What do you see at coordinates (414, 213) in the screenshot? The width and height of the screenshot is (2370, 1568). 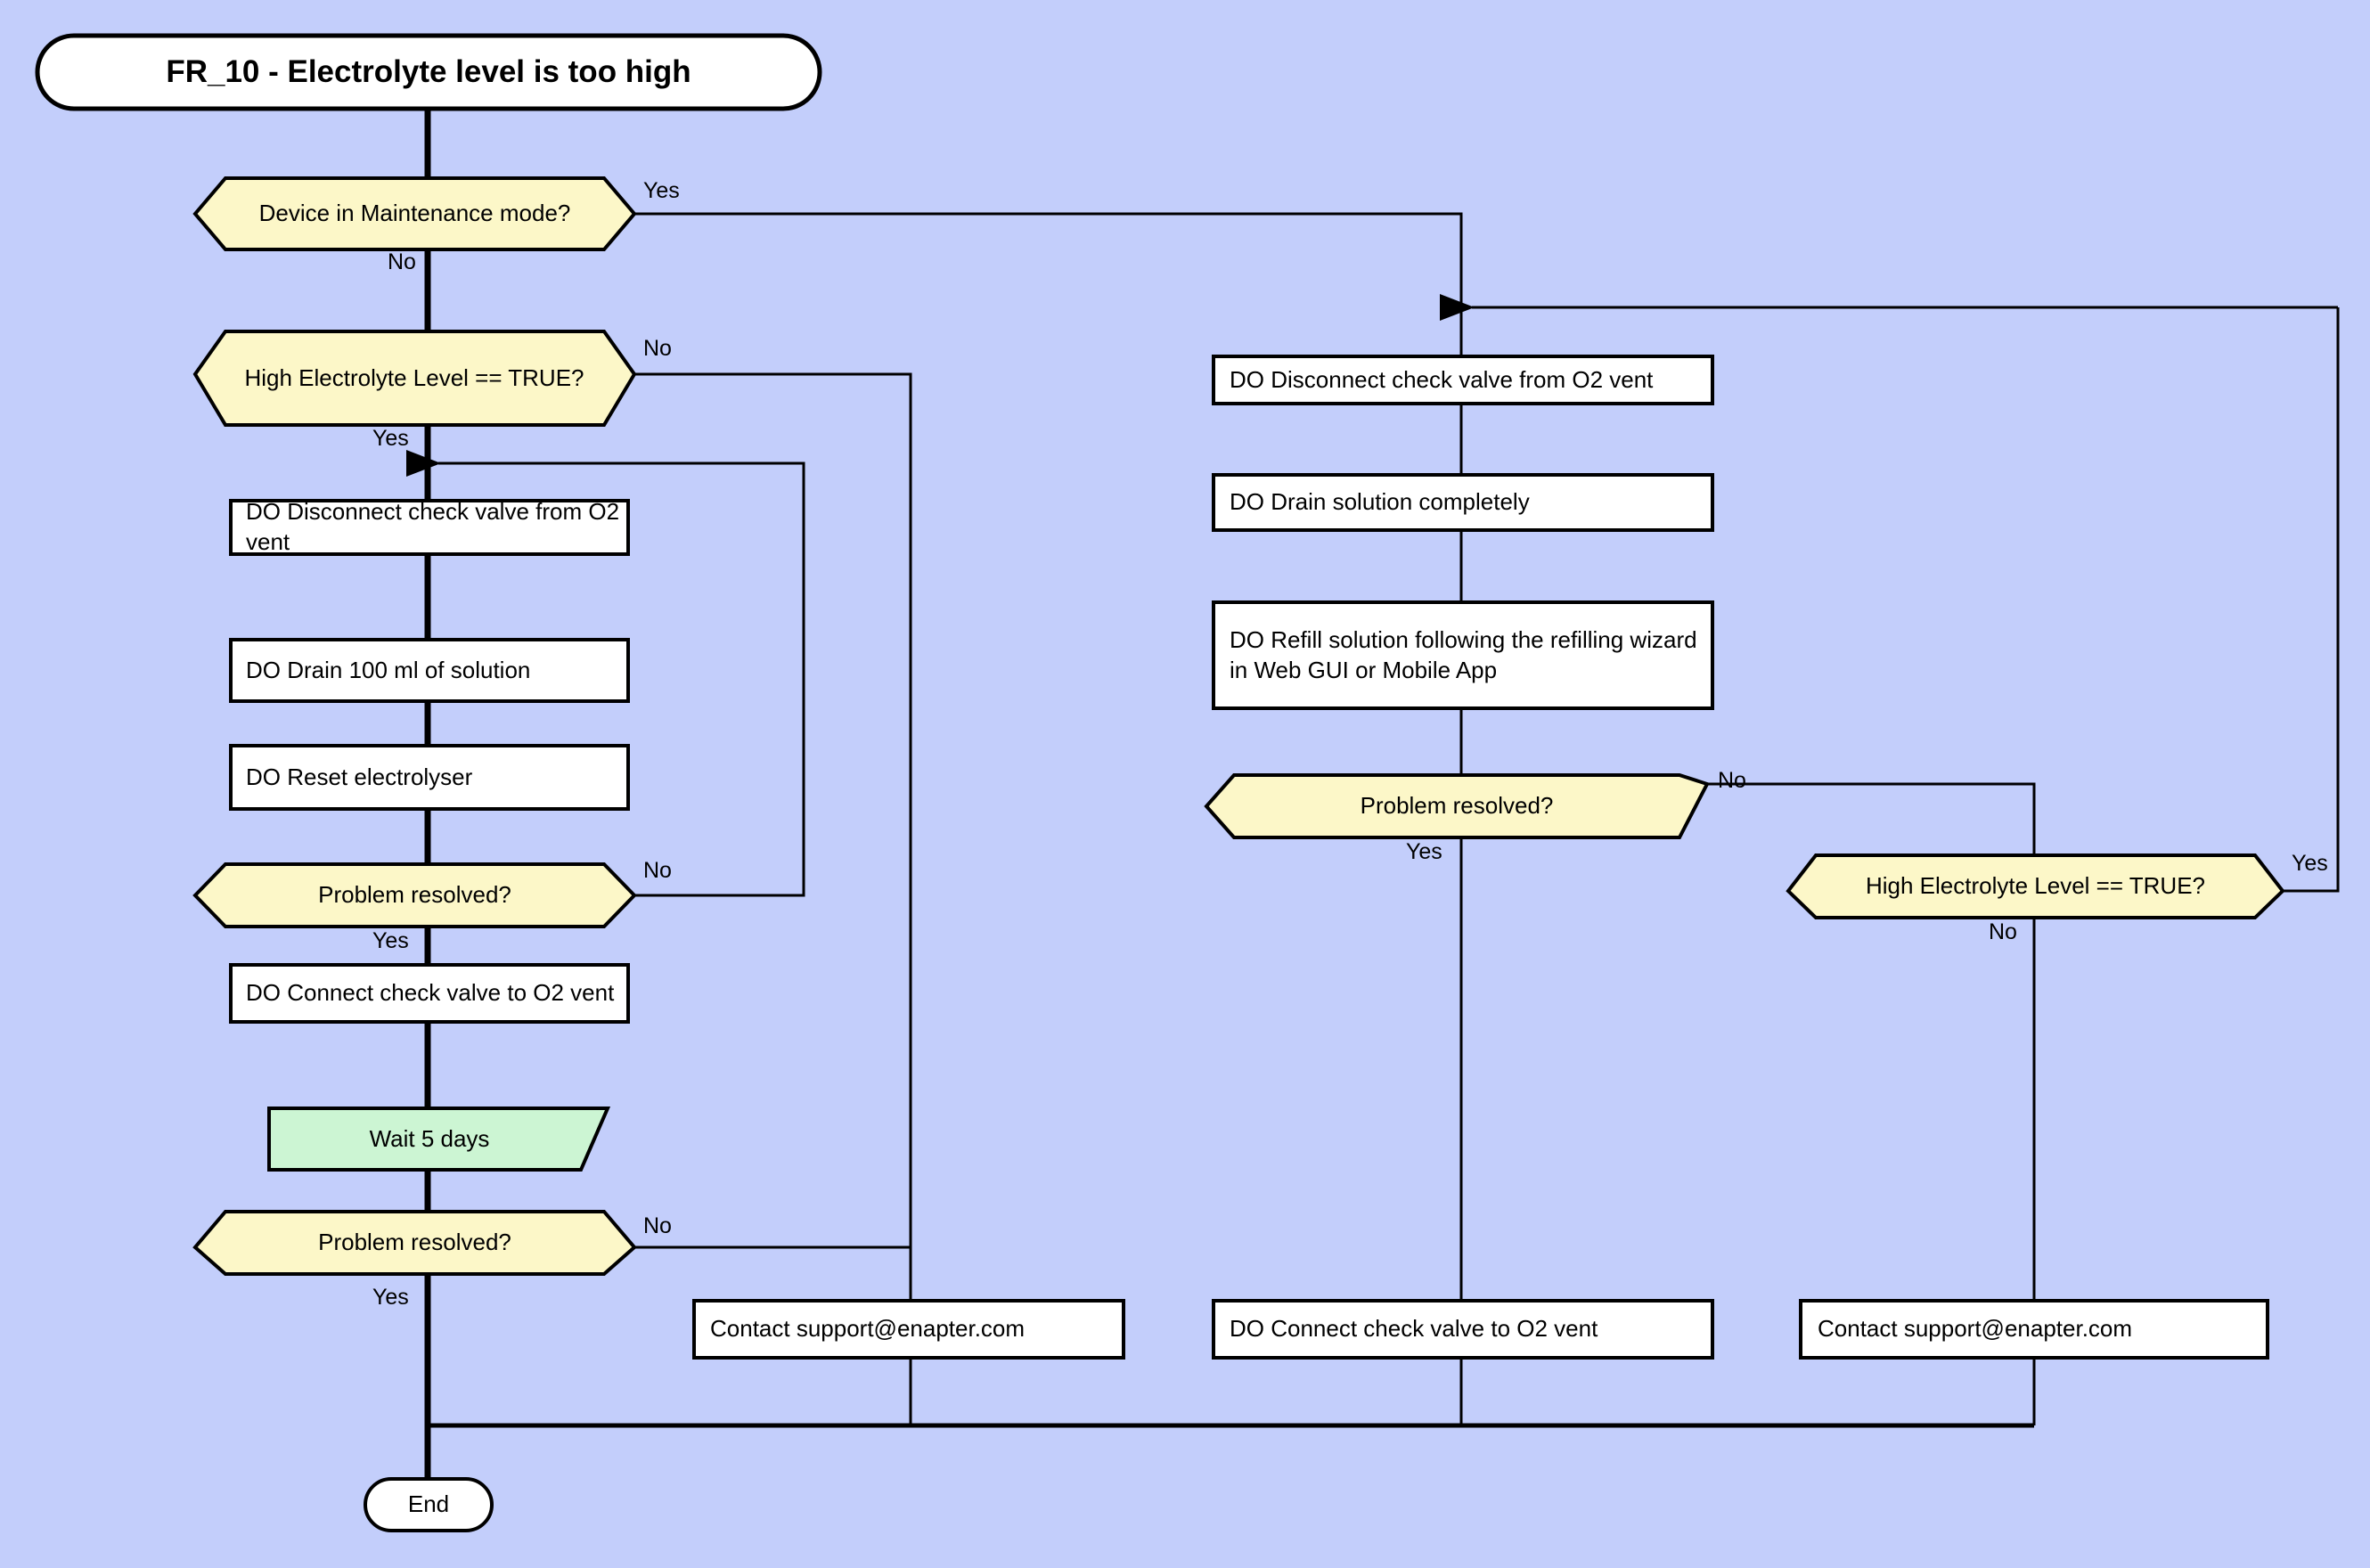 I see `node-dec-maintenance-shape` at bounding box center [414, 213].